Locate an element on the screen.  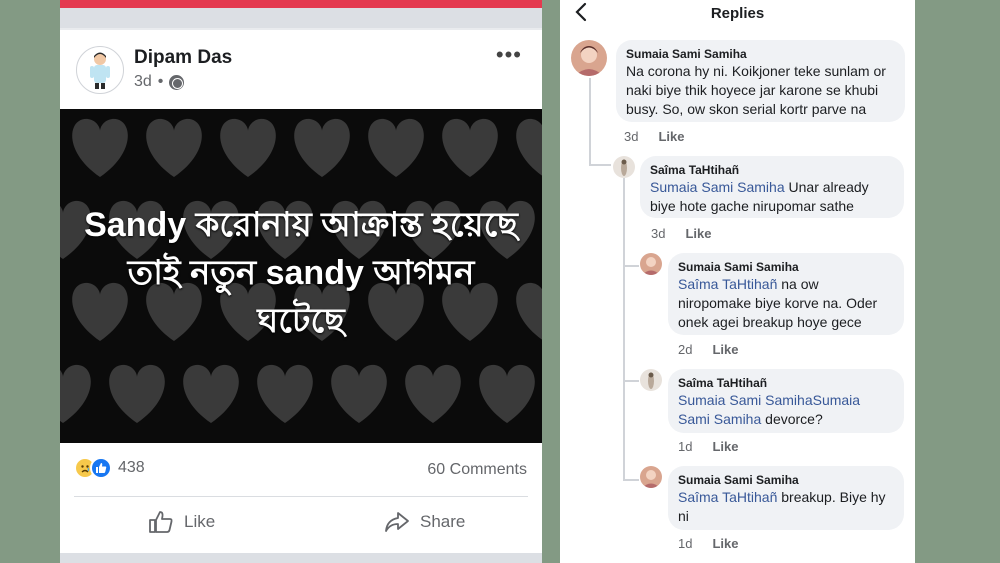
more-options-button: ••• is located at coordinates (509, 55).